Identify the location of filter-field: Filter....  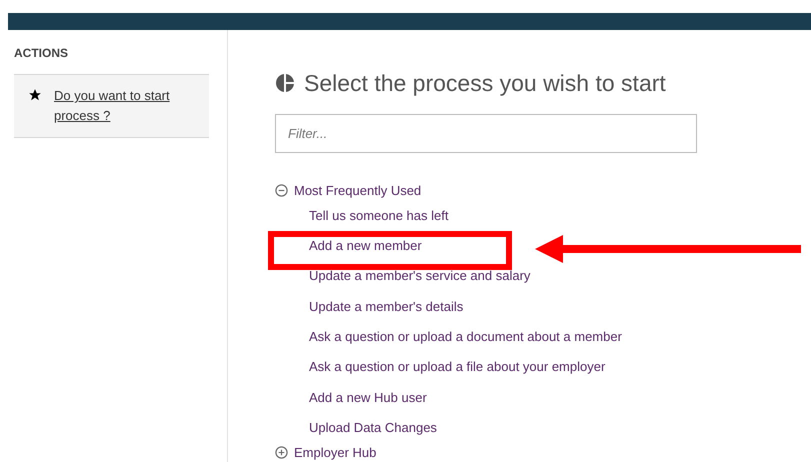
(486, 133).